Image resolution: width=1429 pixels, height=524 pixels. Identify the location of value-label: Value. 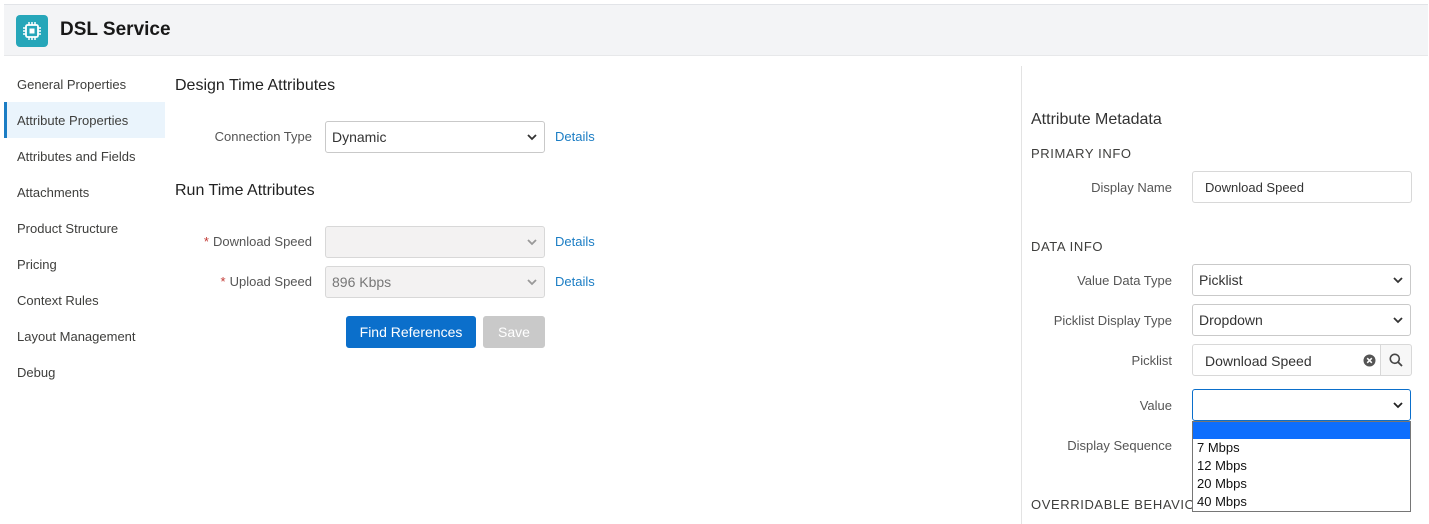
(1155, 405).